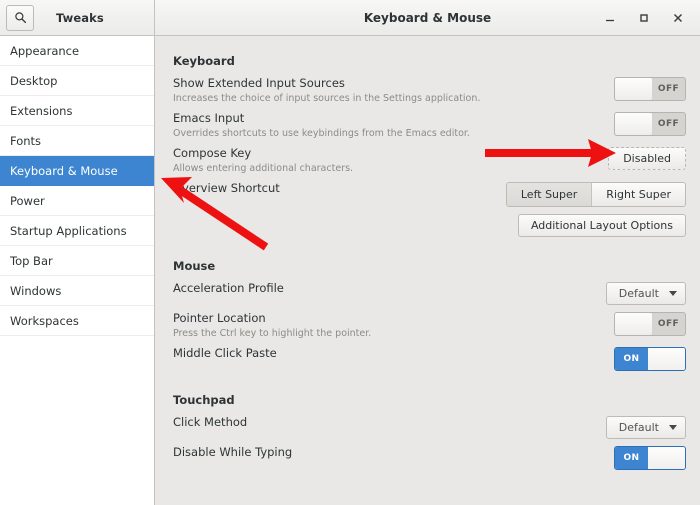 The width and height of the screenshot is (700, 505). What do you see at coordinates (429, 194) in the screenshot?
I see `row-overview-shortcut: Overview Shortcut Left Super Right Super` at bounding box center [429, 194].